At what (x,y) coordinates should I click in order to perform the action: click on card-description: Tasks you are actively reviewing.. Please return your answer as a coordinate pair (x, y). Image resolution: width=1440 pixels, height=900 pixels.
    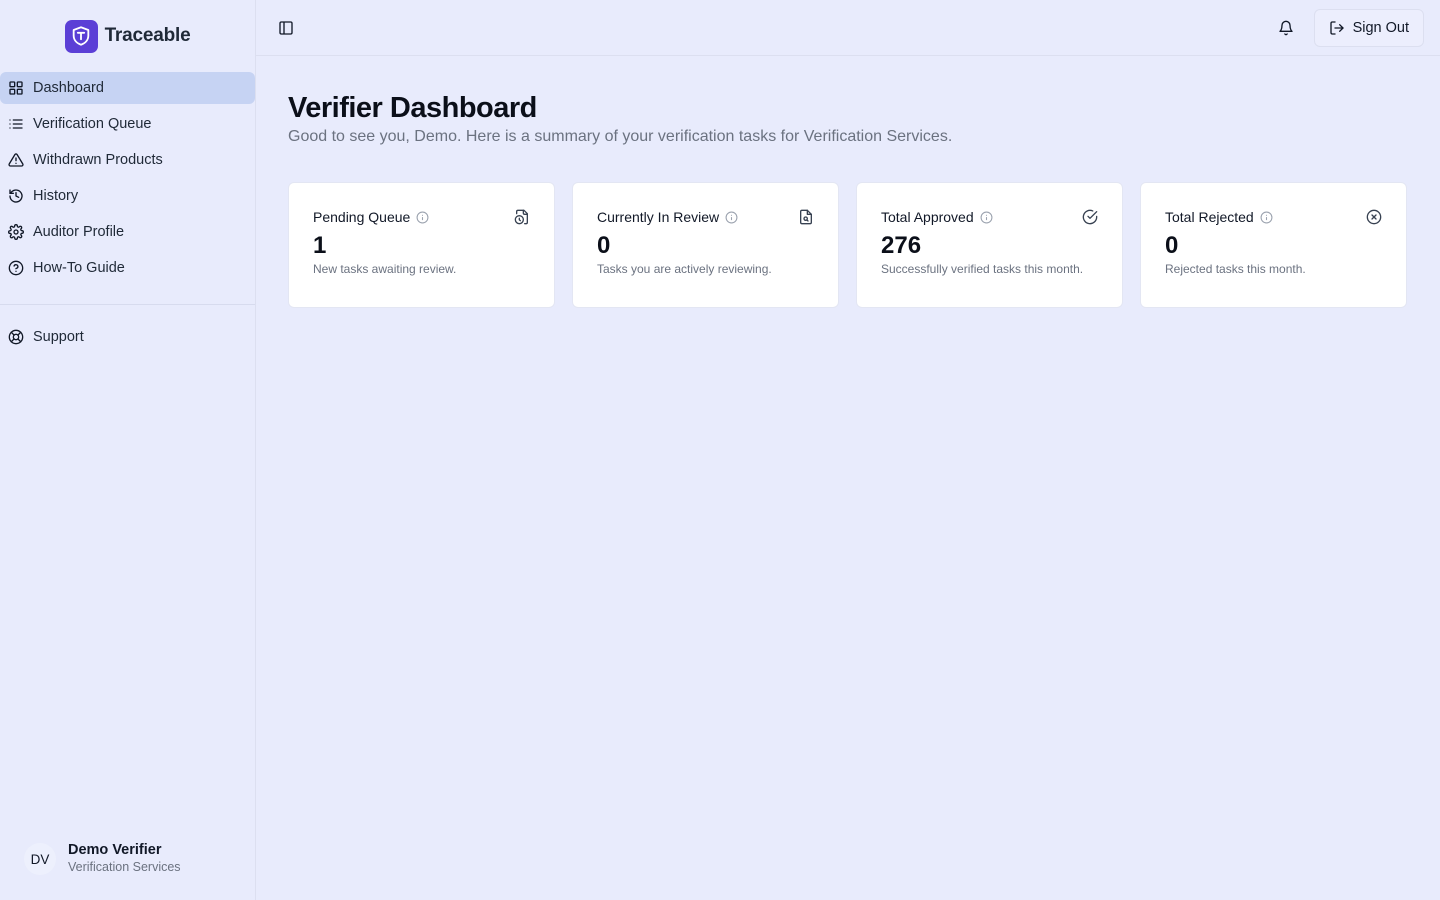
    Looking at the image, I should click on (684, 269).